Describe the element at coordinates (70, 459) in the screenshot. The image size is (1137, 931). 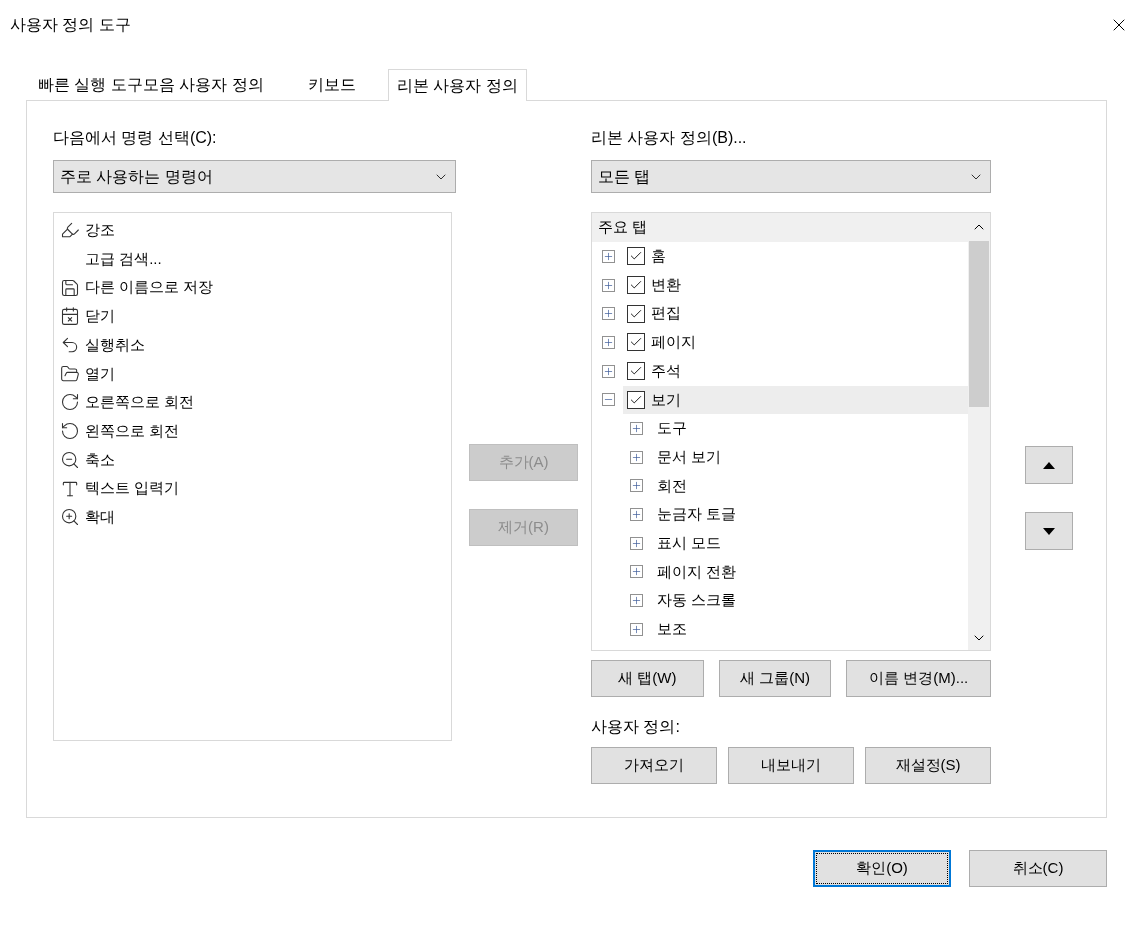
I see `zoom-out-icon` at that location.